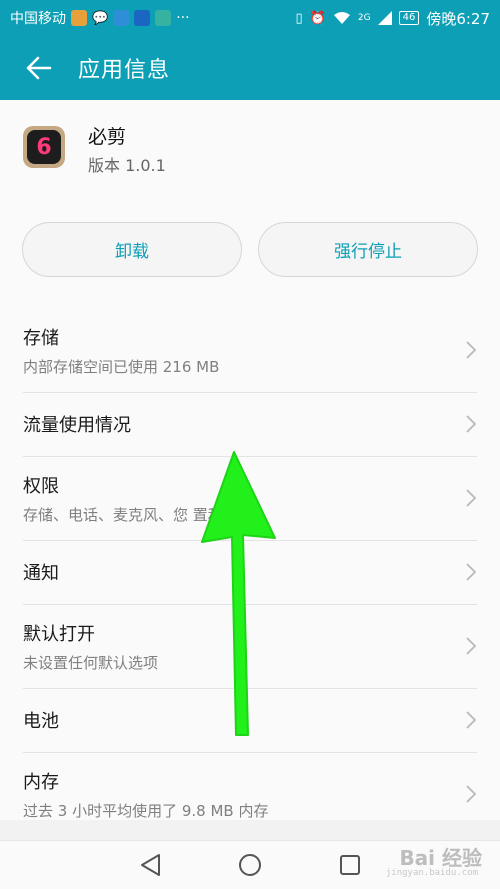 The height and width of the screenshot is (889, 500). What do you see at coordinates (107, 137) in the screenshot?
I see `app-name: 必剪` at bounding box center [107, 137].